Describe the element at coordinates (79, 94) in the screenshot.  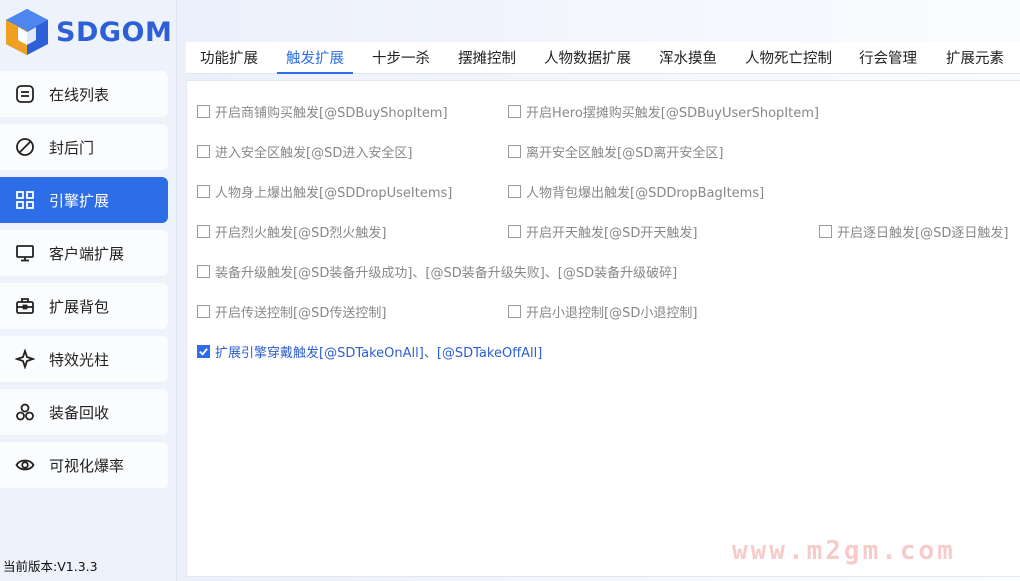
I see `sidebar-item-label: 在线列表` at that location.